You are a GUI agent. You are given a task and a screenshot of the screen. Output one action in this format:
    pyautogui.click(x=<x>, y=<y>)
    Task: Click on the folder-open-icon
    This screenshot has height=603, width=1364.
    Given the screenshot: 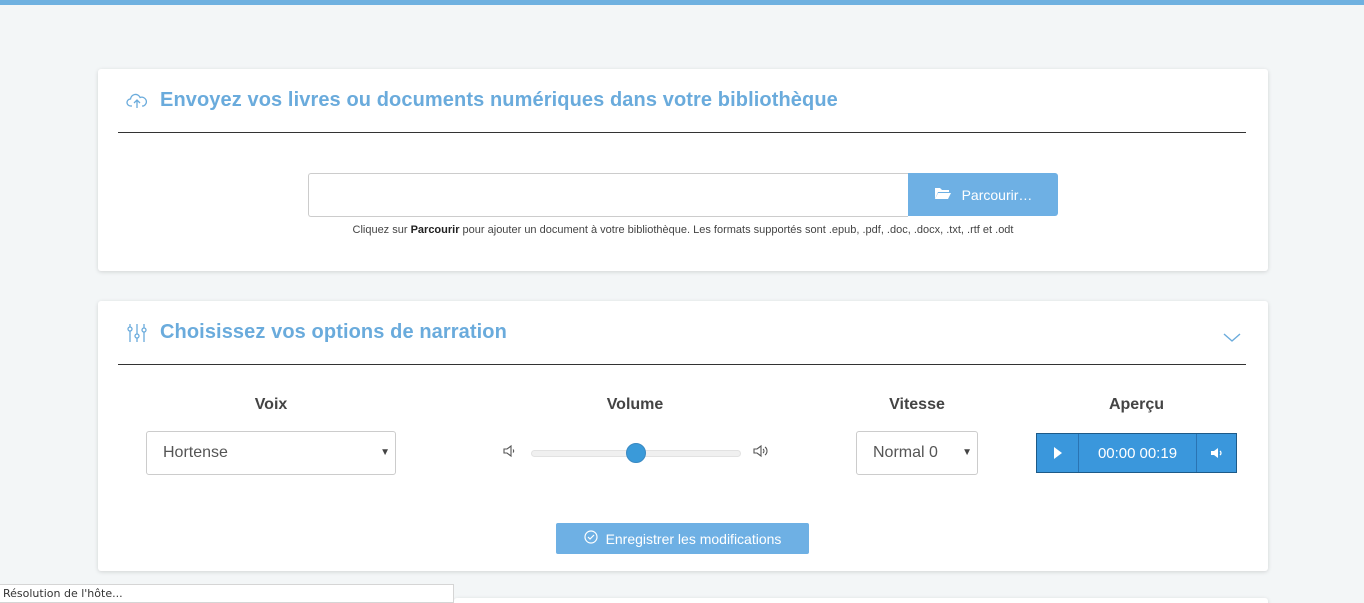 What is the action you would take?
    pyautogui.click(x=943, y=194)
    